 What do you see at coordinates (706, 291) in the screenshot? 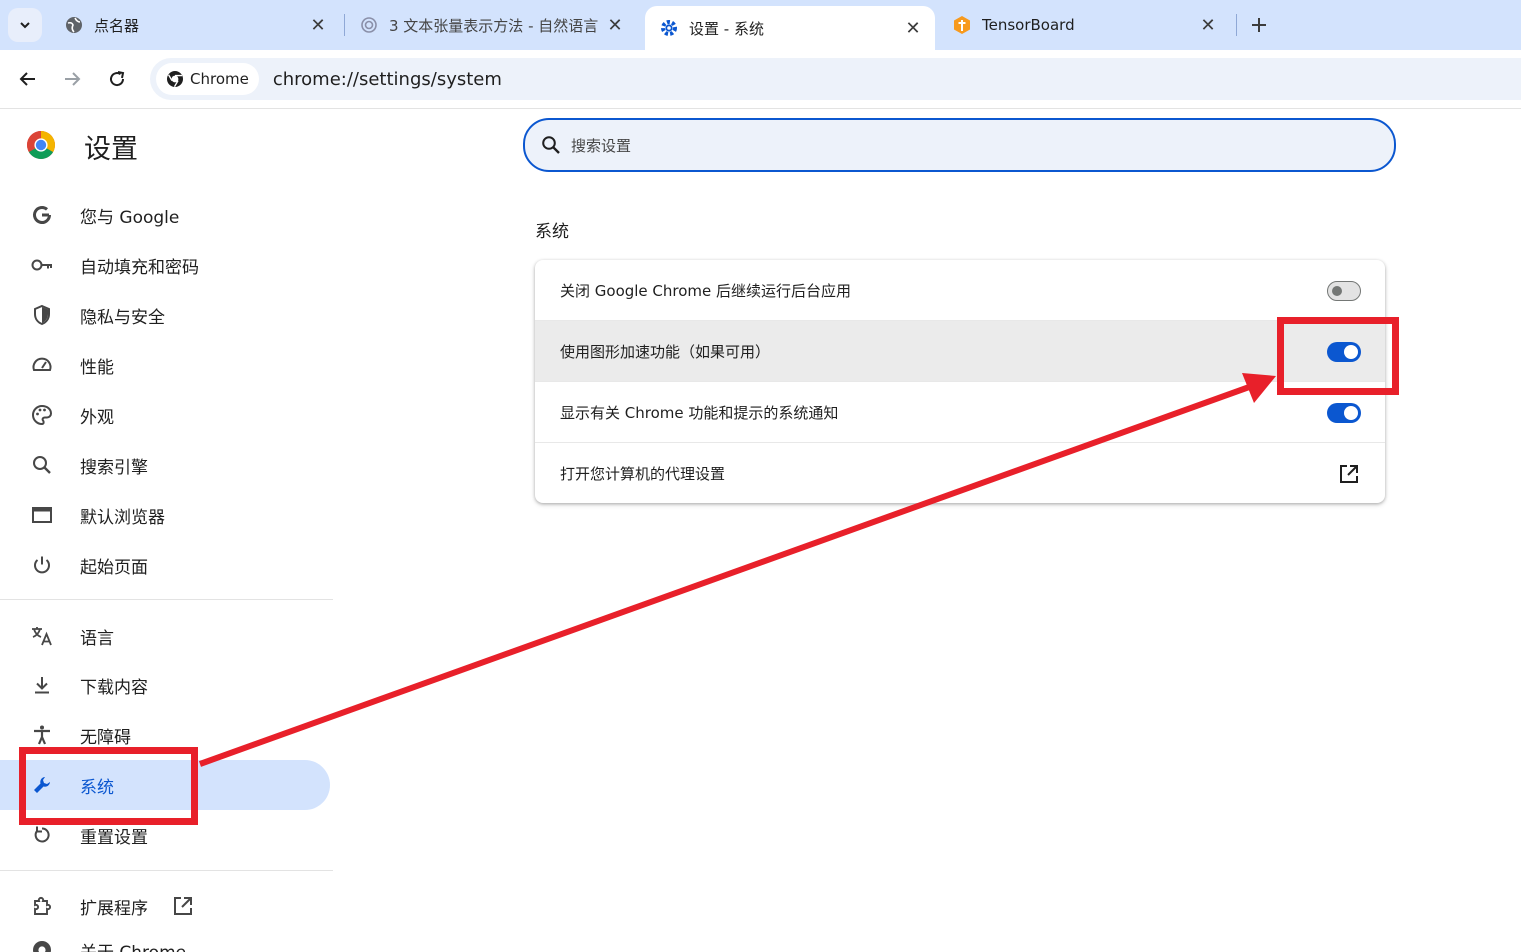
I see `setting-label: 关闭 Google Chrome 后继续运行后台应用` at bounding box center [706, 291].